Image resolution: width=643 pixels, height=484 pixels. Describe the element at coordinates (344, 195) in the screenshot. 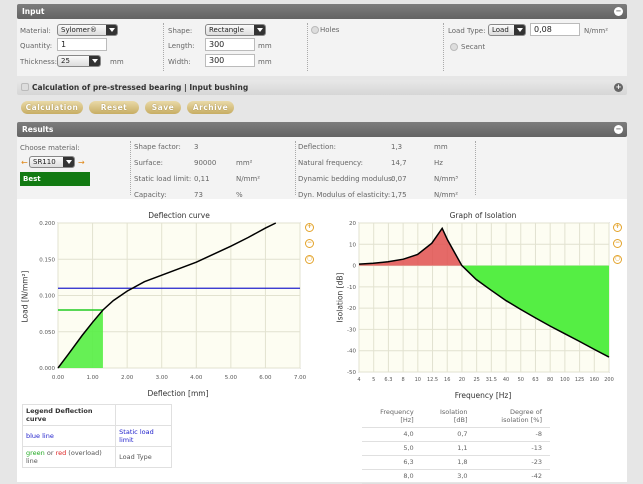

I see `result-label: Dyn. Modulus of elasticity:` at that location.